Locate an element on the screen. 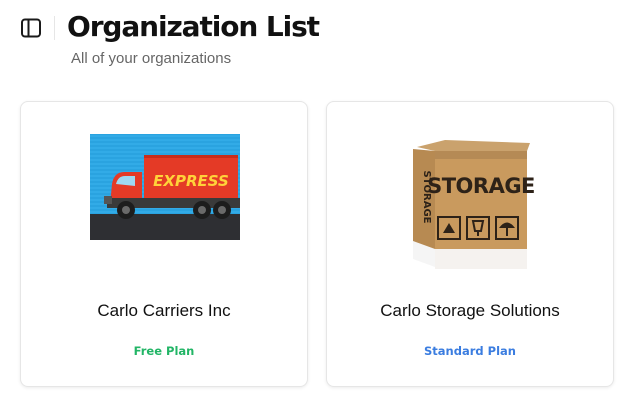 This screenshot has width=630, height=418. storage-box-image: STORAGE STORAGE is located at coordinates (470, 204).